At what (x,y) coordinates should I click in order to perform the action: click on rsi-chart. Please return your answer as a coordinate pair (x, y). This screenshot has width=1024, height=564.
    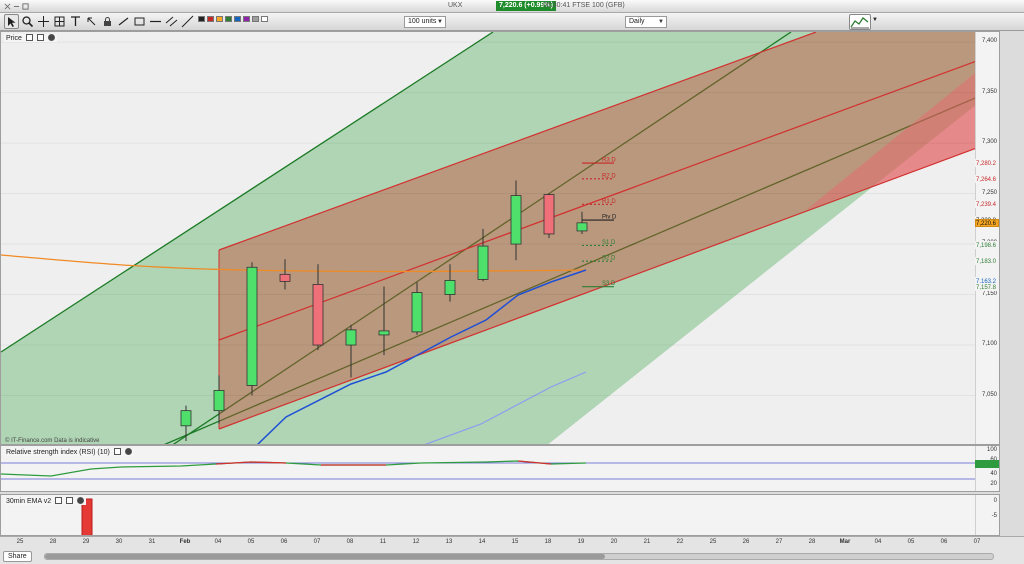
    Looking at the image, I should click on (489, 469).